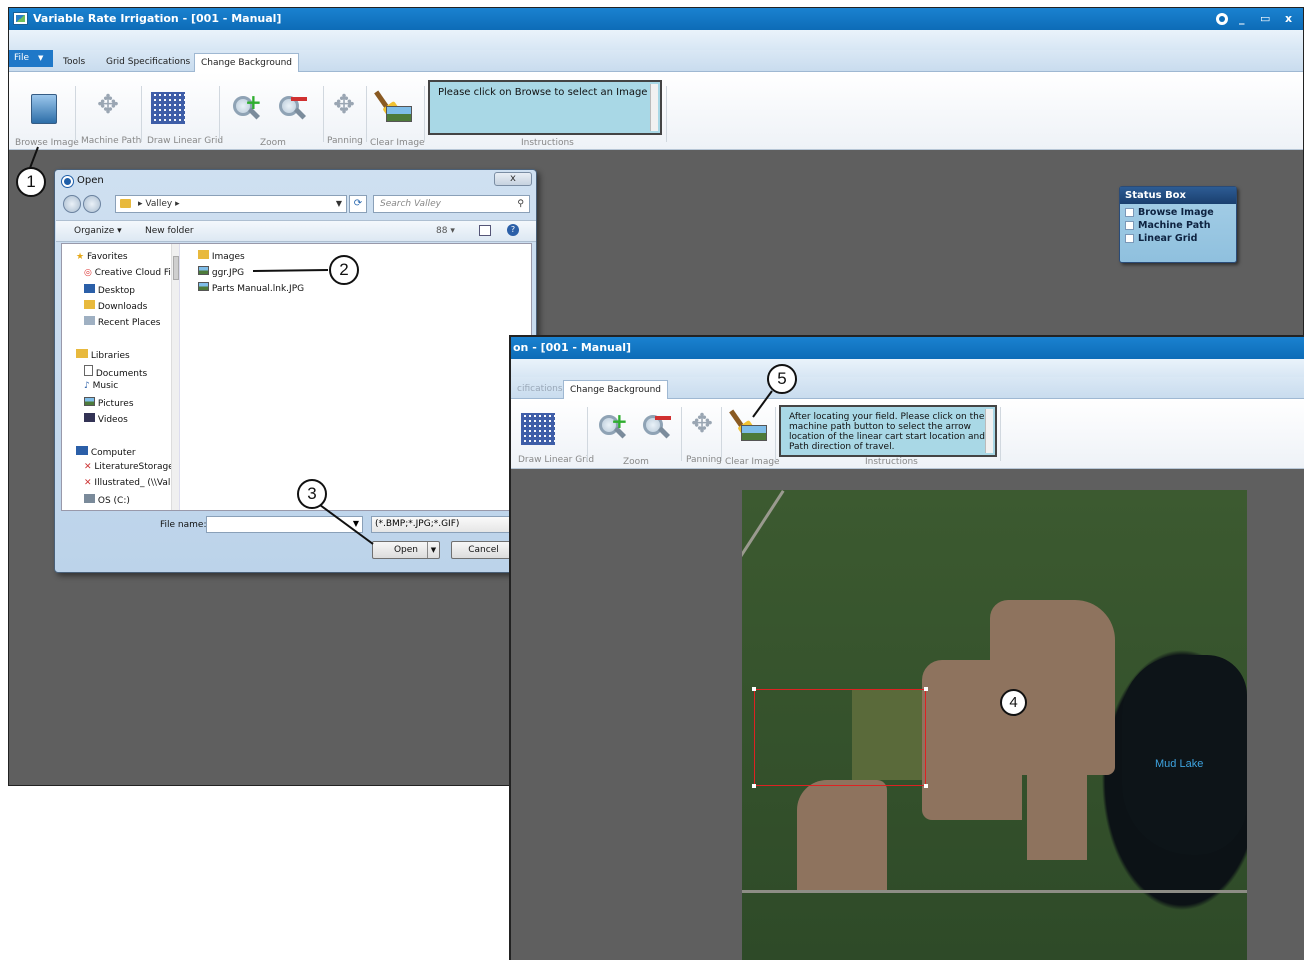 The width and height of the screenshot is (1304, 960). What do you see at coordinates (344, 270) in the screenshot?
I see `callout-2: 2` at bounding box center [344, 270].